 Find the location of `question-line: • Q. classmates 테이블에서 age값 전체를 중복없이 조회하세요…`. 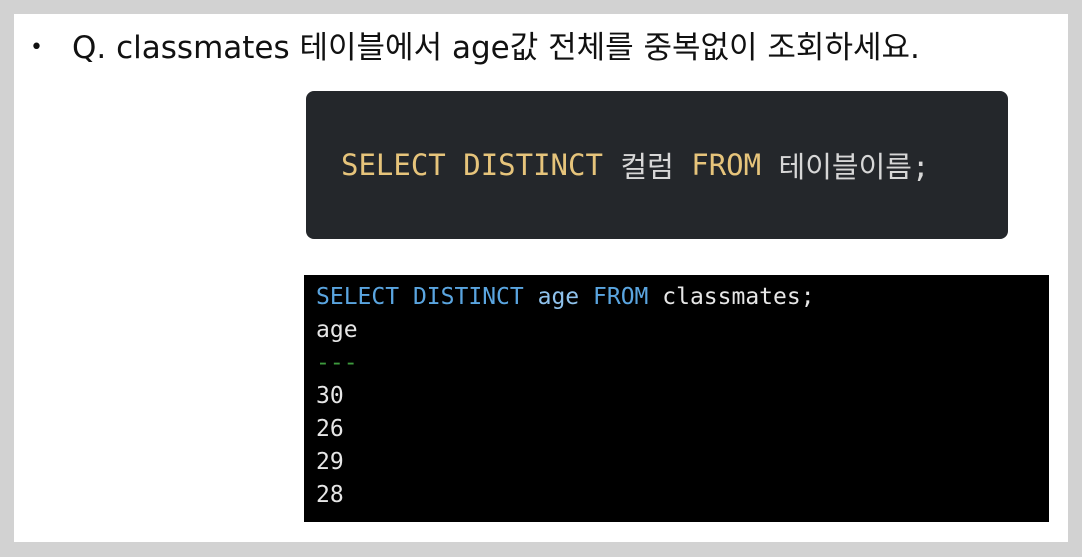

question-line: • Q. classmates 테이블에서 age값 전체를 중복없이 조회하세요… is located at coordinates (475, 48).